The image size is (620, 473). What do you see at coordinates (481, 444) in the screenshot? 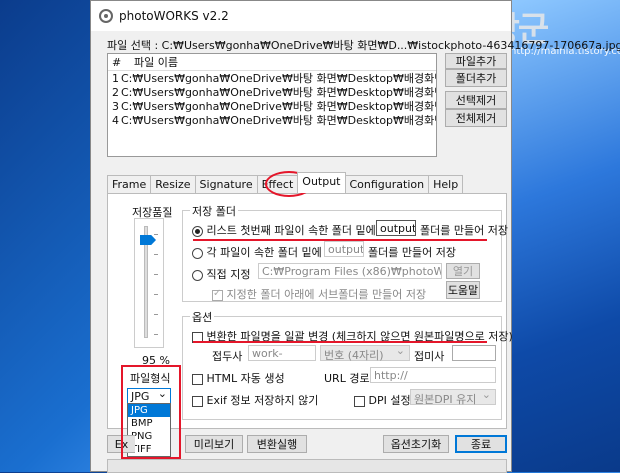
I see `close-button: 종료` at bounding box center [481, 444].